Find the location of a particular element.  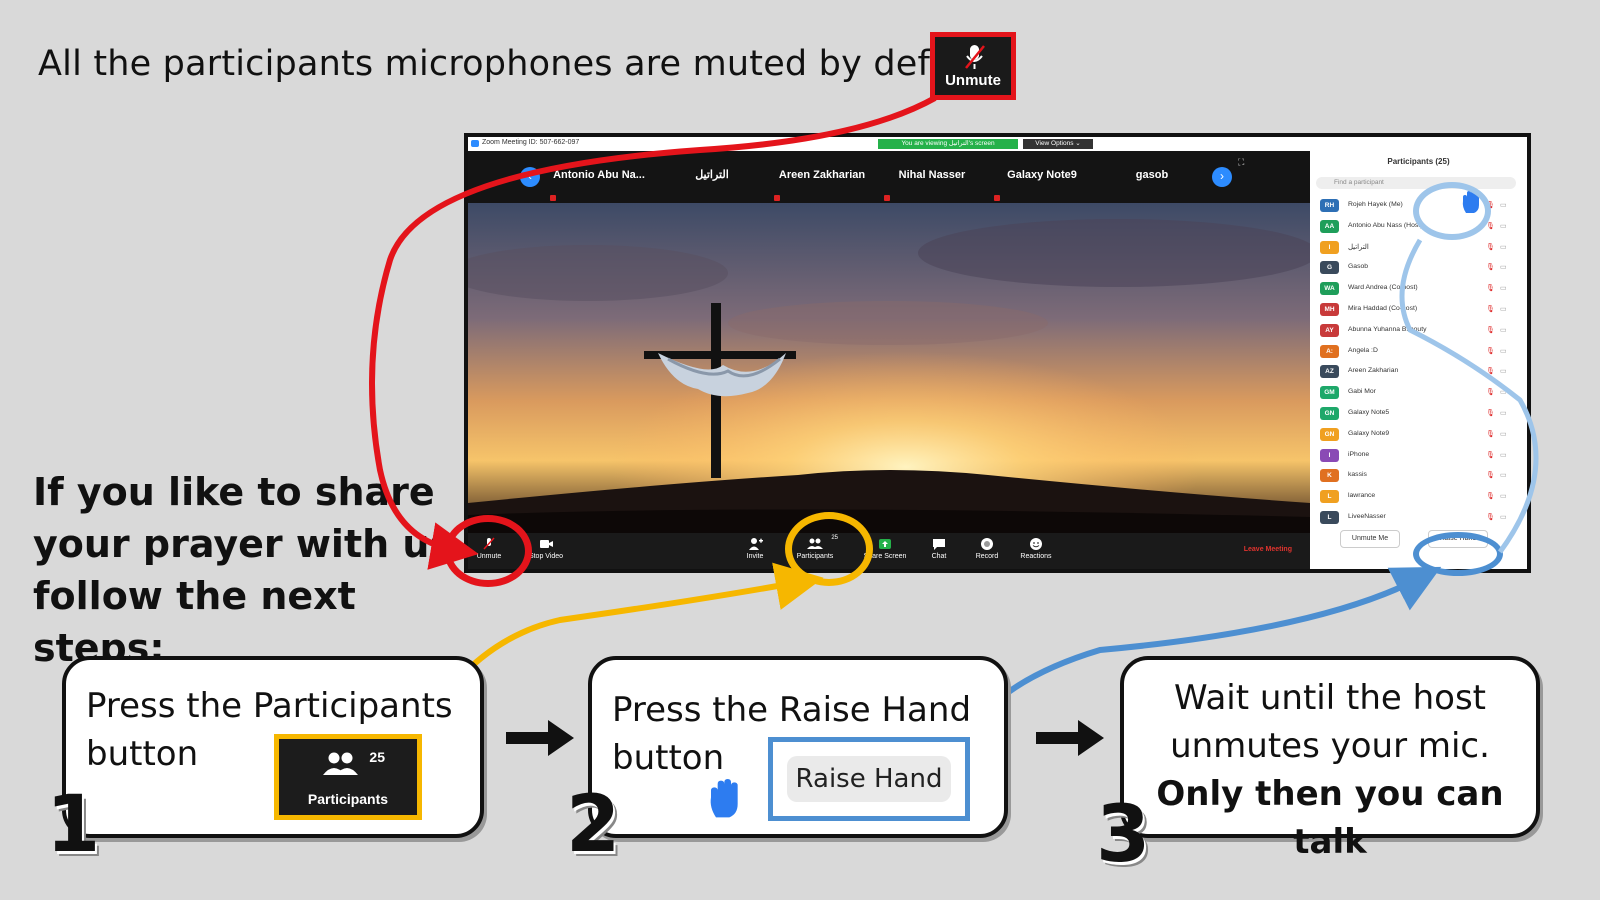

step-3-number: 3 is located at coordinates (1123, 835).